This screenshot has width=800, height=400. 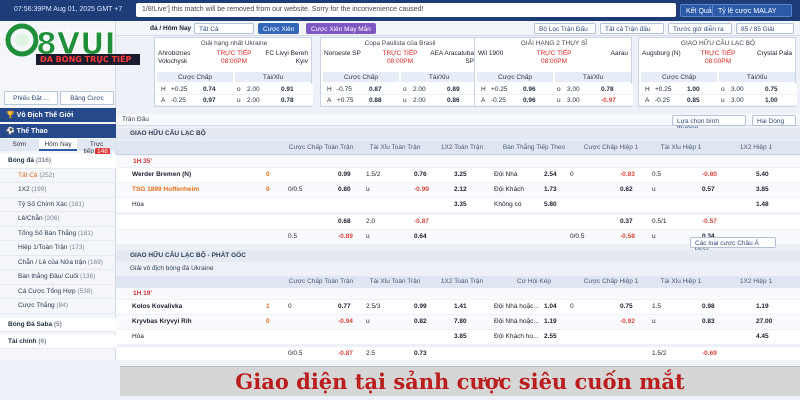 What do you see at coordinates (762, 306) in the screenshot?
I see `h1-1x2-odds: 1.19` at bounding box center [762, 306].